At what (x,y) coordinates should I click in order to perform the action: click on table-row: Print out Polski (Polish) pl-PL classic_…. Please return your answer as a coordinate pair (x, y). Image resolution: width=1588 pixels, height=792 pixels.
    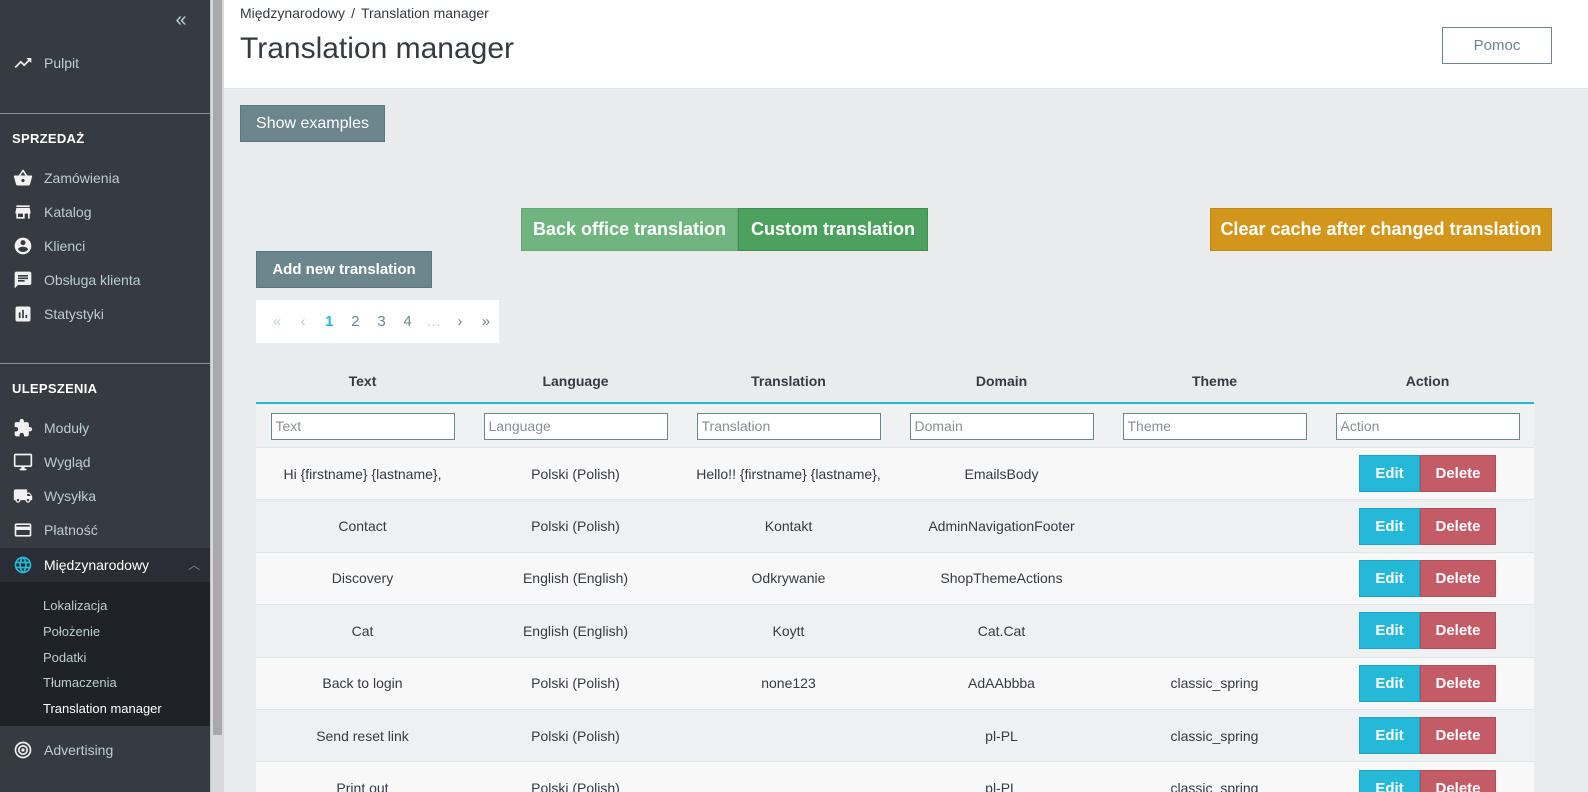
    Looking at the image, I should click on (895, 777).